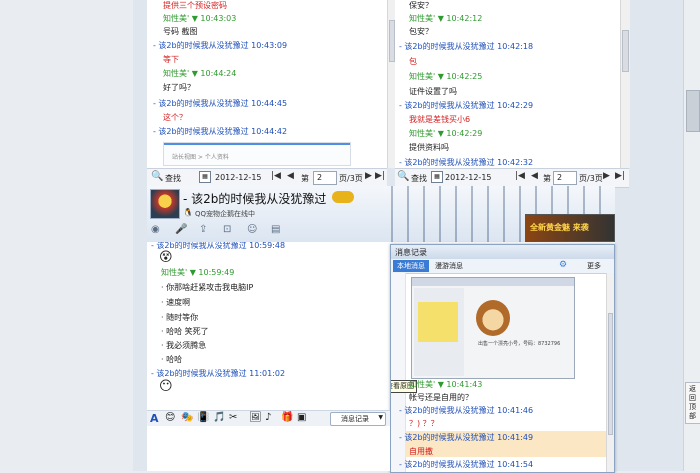  Describe the element at coordinates (225, 214) in the screenshot. I see `chat-status: QQ宠物企鹅在线中` at that location.